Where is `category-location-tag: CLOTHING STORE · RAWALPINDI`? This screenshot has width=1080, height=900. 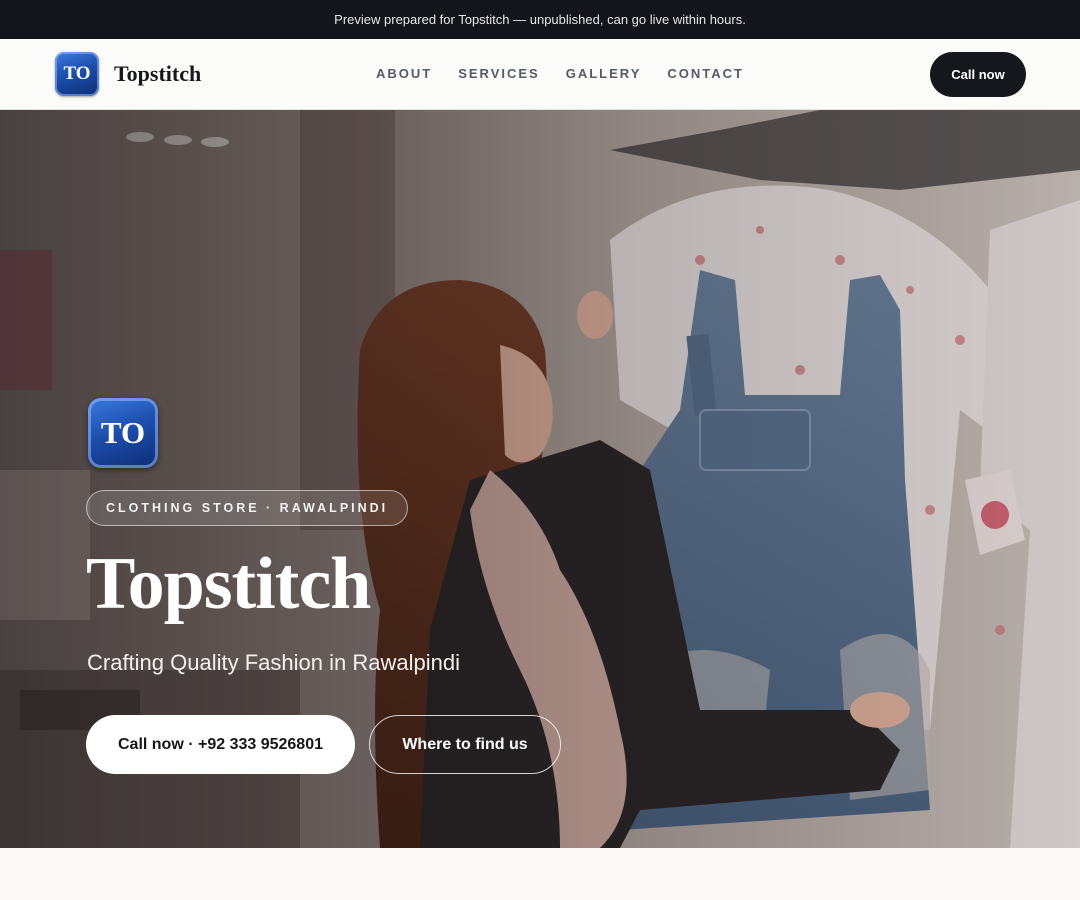 category-location-tag: CLOTHING STORE · RAWALPINDI is located at coordinates (247, 508).